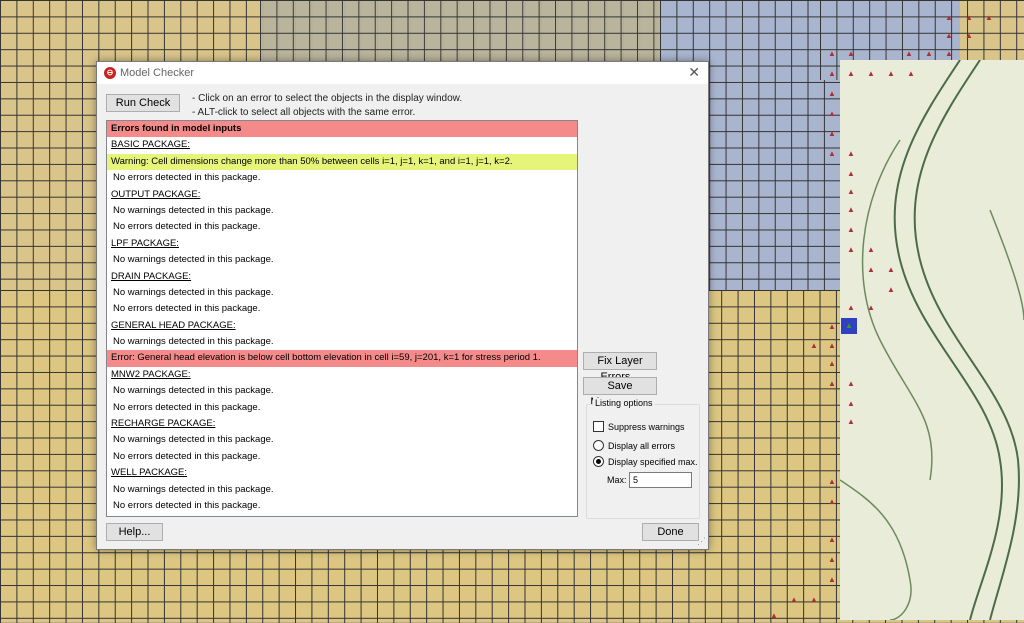 The width and height of the screenshot is (1024, 623). I want to click on display-max-option: Display specified max., so click(645, 461).